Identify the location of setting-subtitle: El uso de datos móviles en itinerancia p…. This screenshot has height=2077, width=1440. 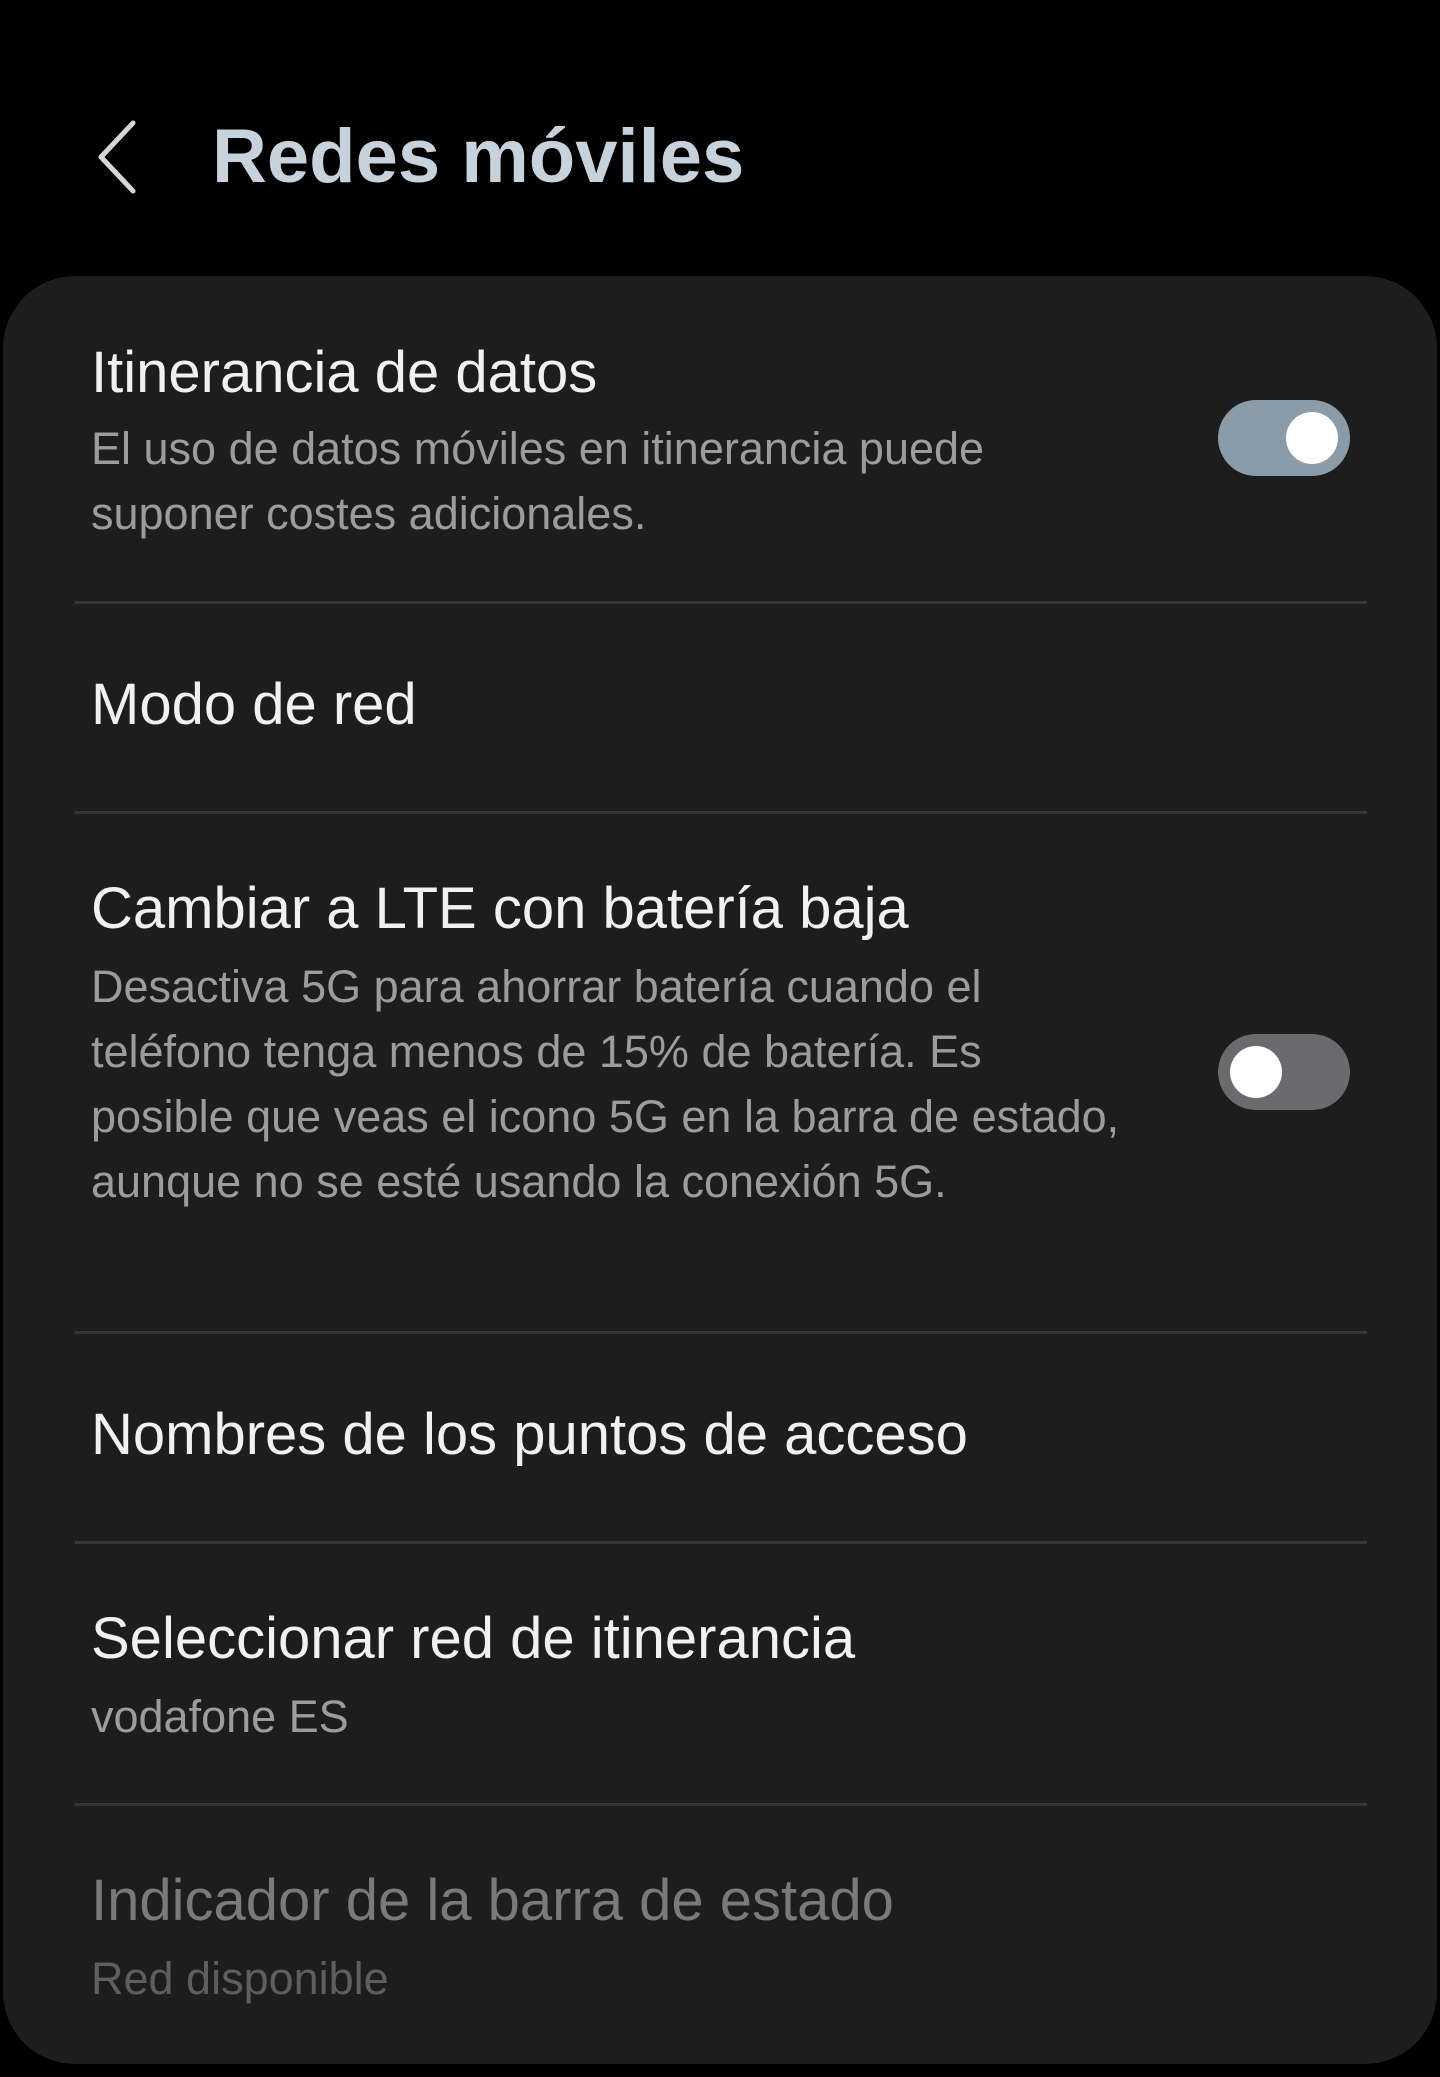
(538, 481).